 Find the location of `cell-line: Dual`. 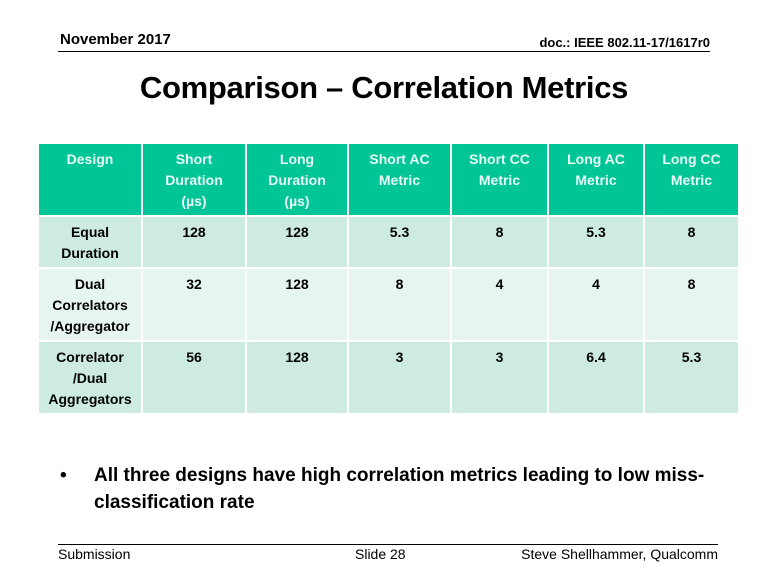

cell-line: Dual is located at coordinates (90, 284).